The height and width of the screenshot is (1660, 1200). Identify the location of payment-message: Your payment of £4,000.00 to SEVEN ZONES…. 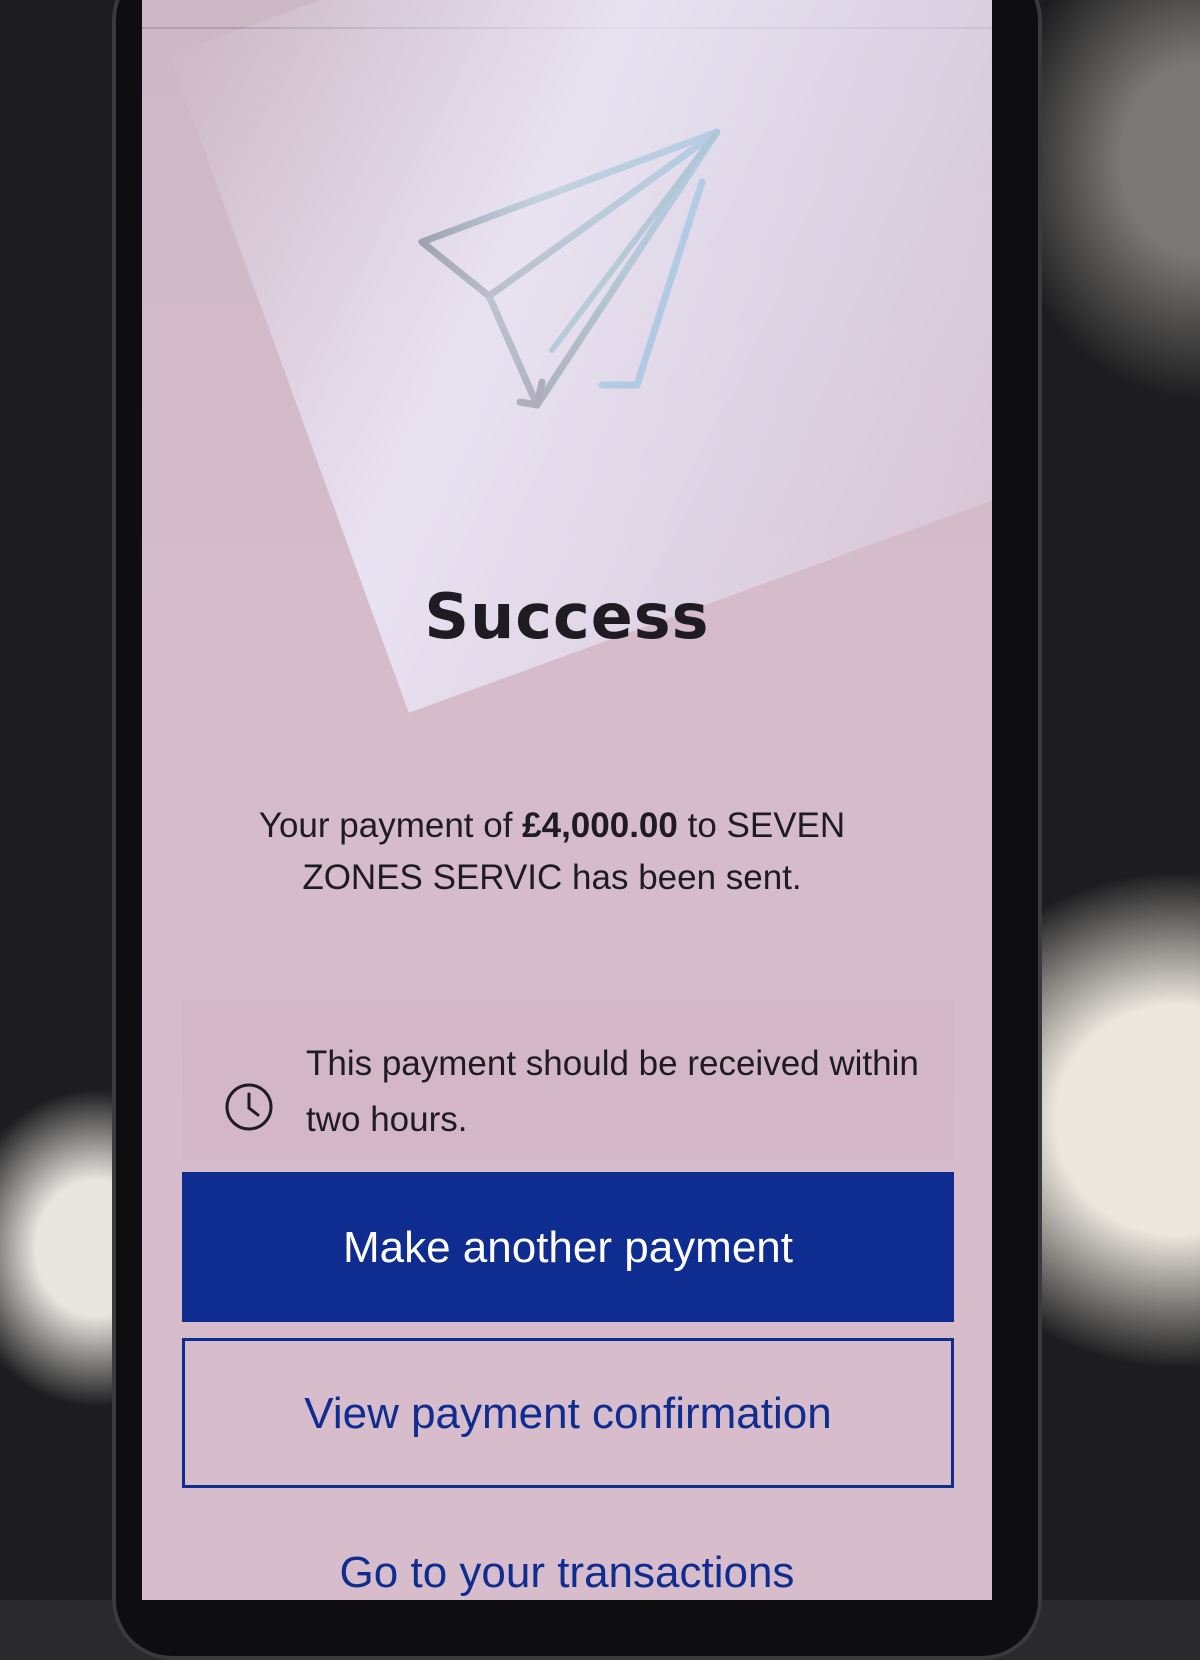
(552, 852).